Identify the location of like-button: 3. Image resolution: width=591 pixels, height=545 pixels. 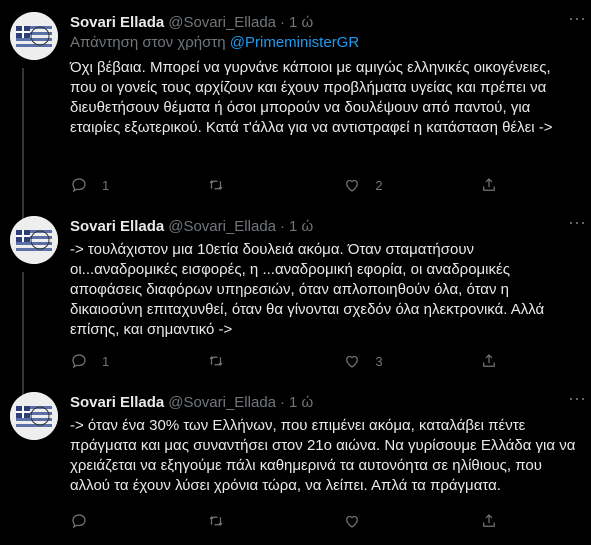
(383, 361).